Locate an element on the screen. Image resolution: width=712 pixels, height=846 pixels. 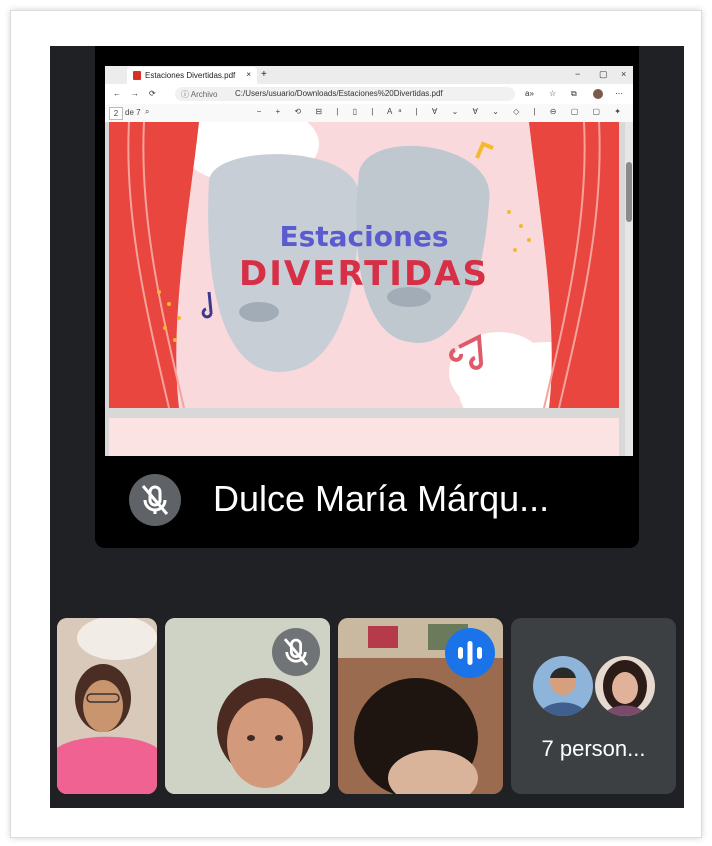
pdf-icon is located at coordinates (137, 75).